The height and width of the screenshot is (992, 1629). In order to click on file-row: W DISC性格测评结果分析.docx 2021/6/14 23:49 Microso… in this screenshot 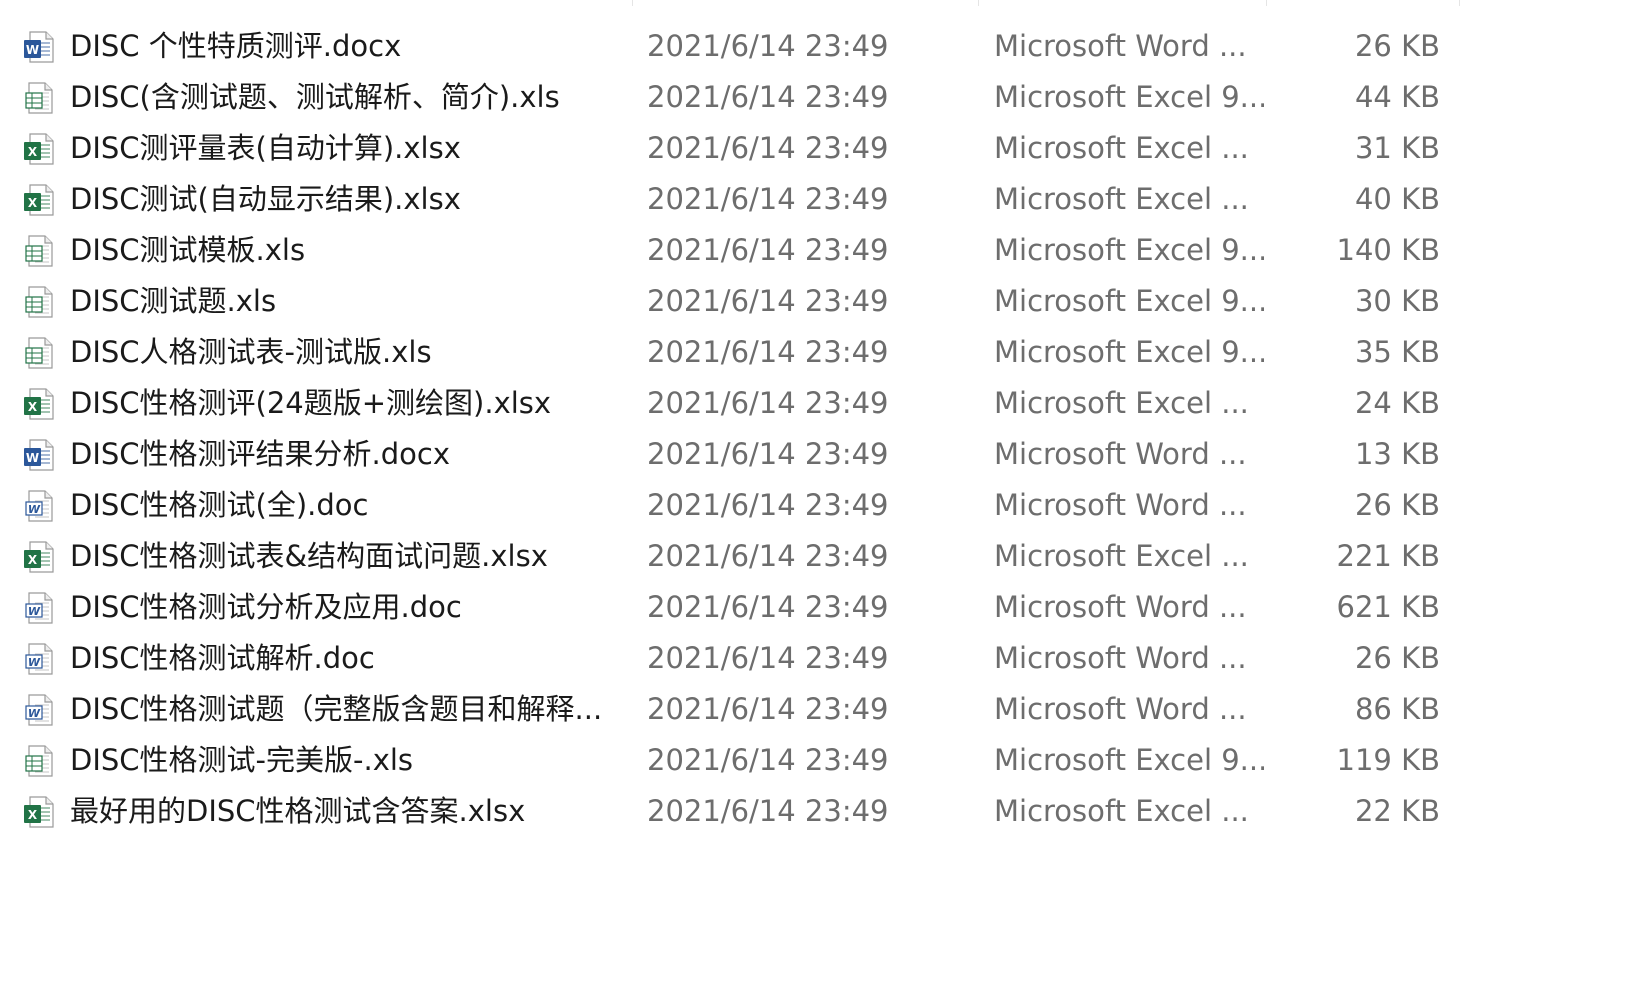, I will do `click(814, 454)`.